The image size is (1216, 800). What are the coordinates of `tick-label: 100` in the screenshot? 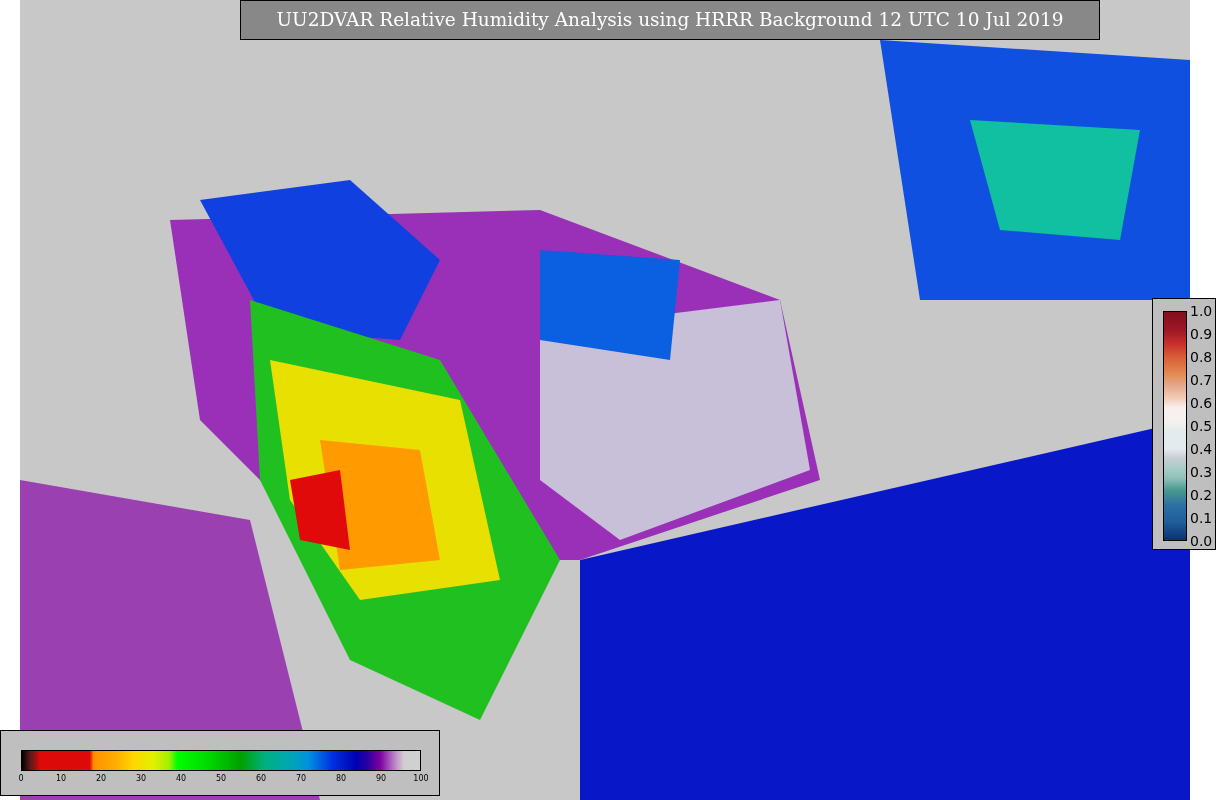 It's located at (421, 779).